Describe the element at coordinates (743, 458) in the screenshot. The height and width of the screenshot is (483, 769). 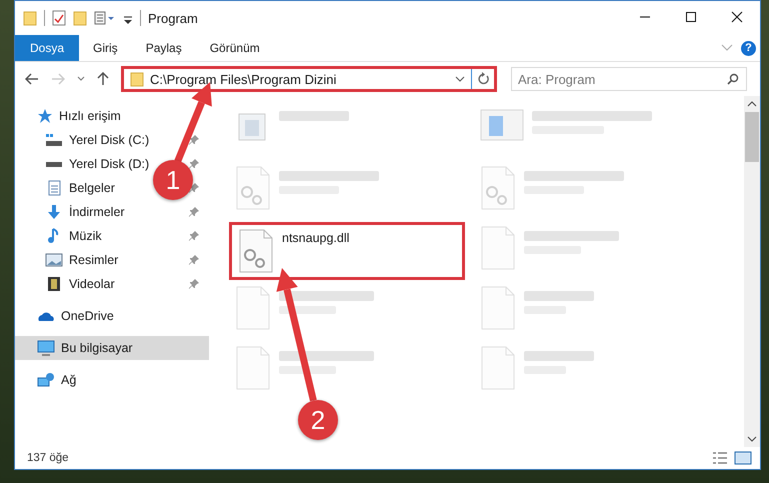
I see `large-icons-view-icon` at that location.